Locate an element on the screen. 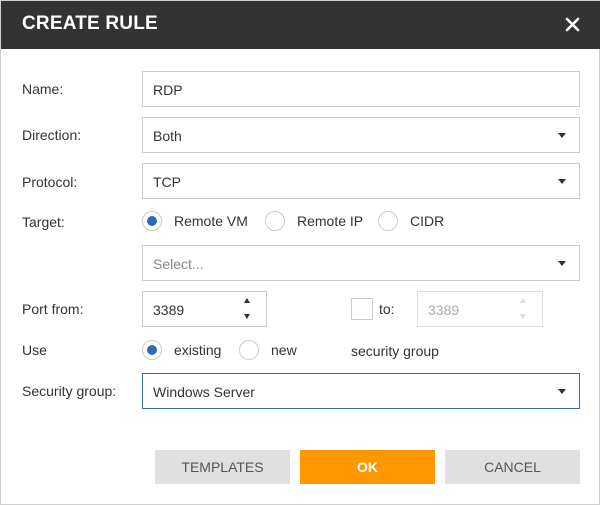 This screenshot has width=600, height=505. name-input-value: RDP is located at coordinates (168, 90).